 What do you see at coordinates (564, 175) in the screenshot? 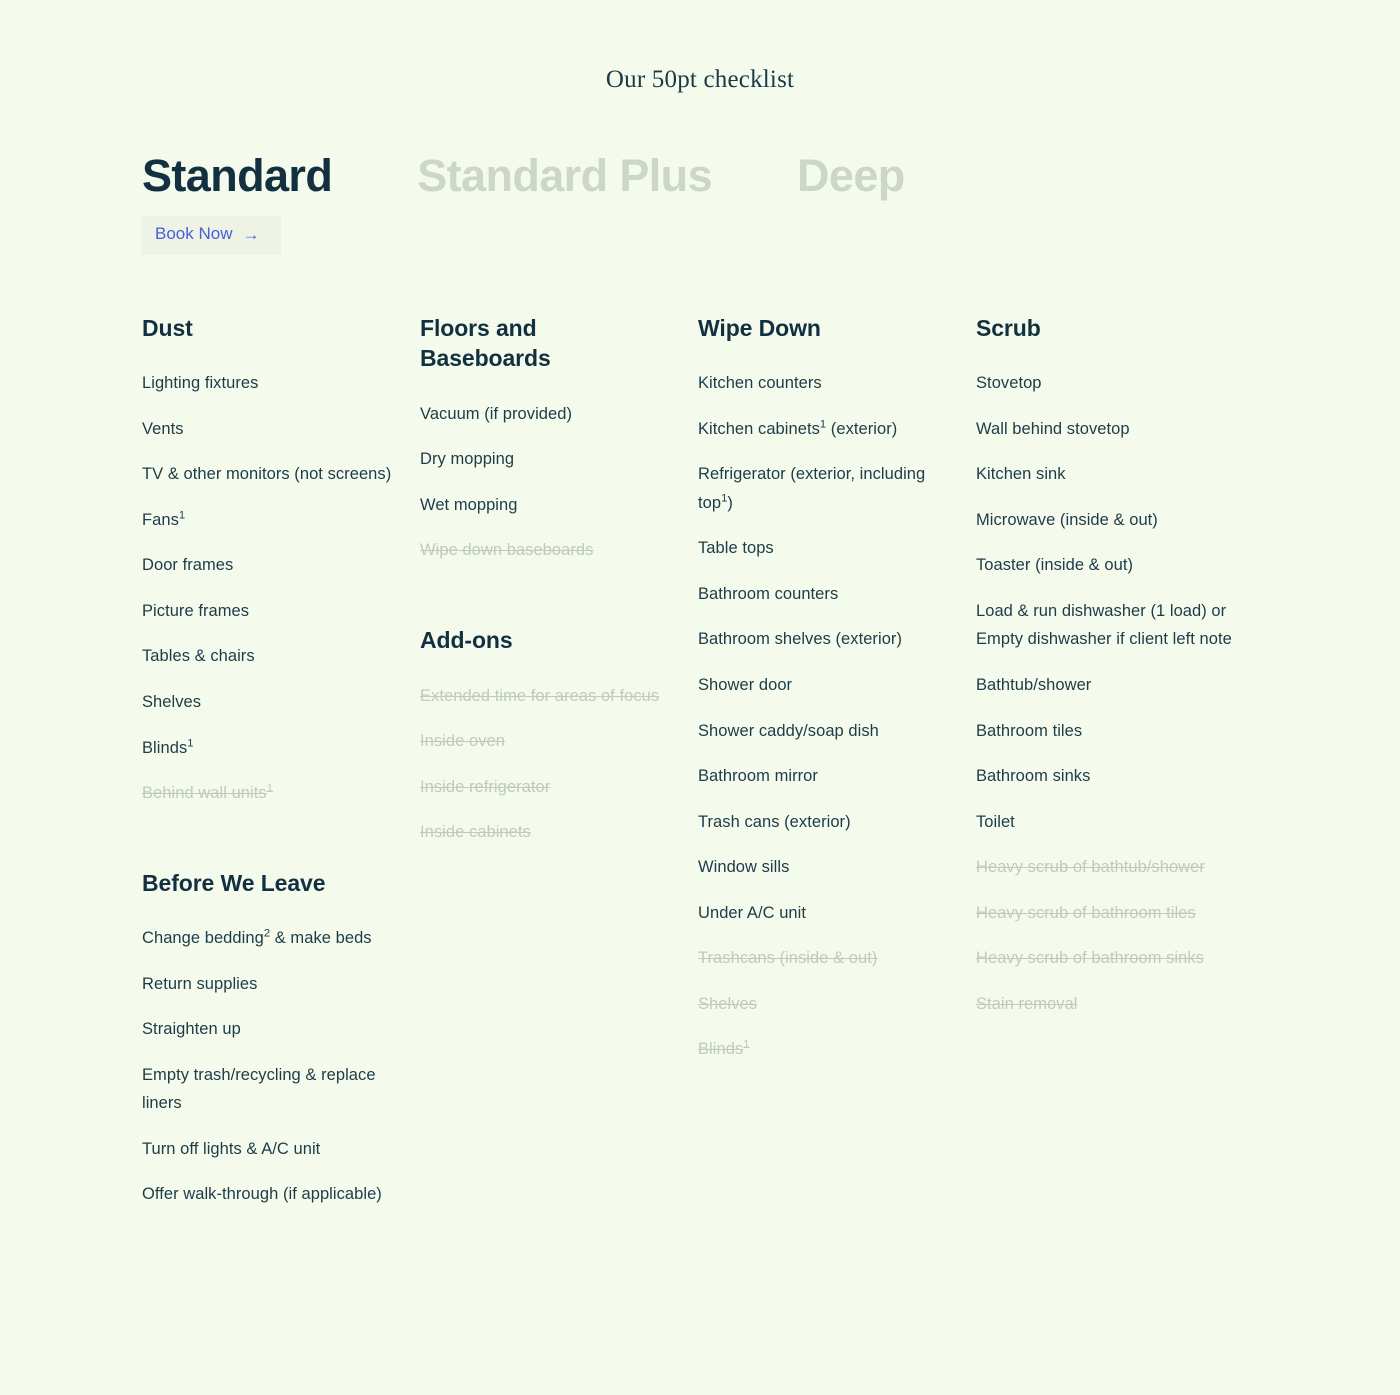
I see `tab-standard-plus: Standard Plus` at bounding box center [564, 175].